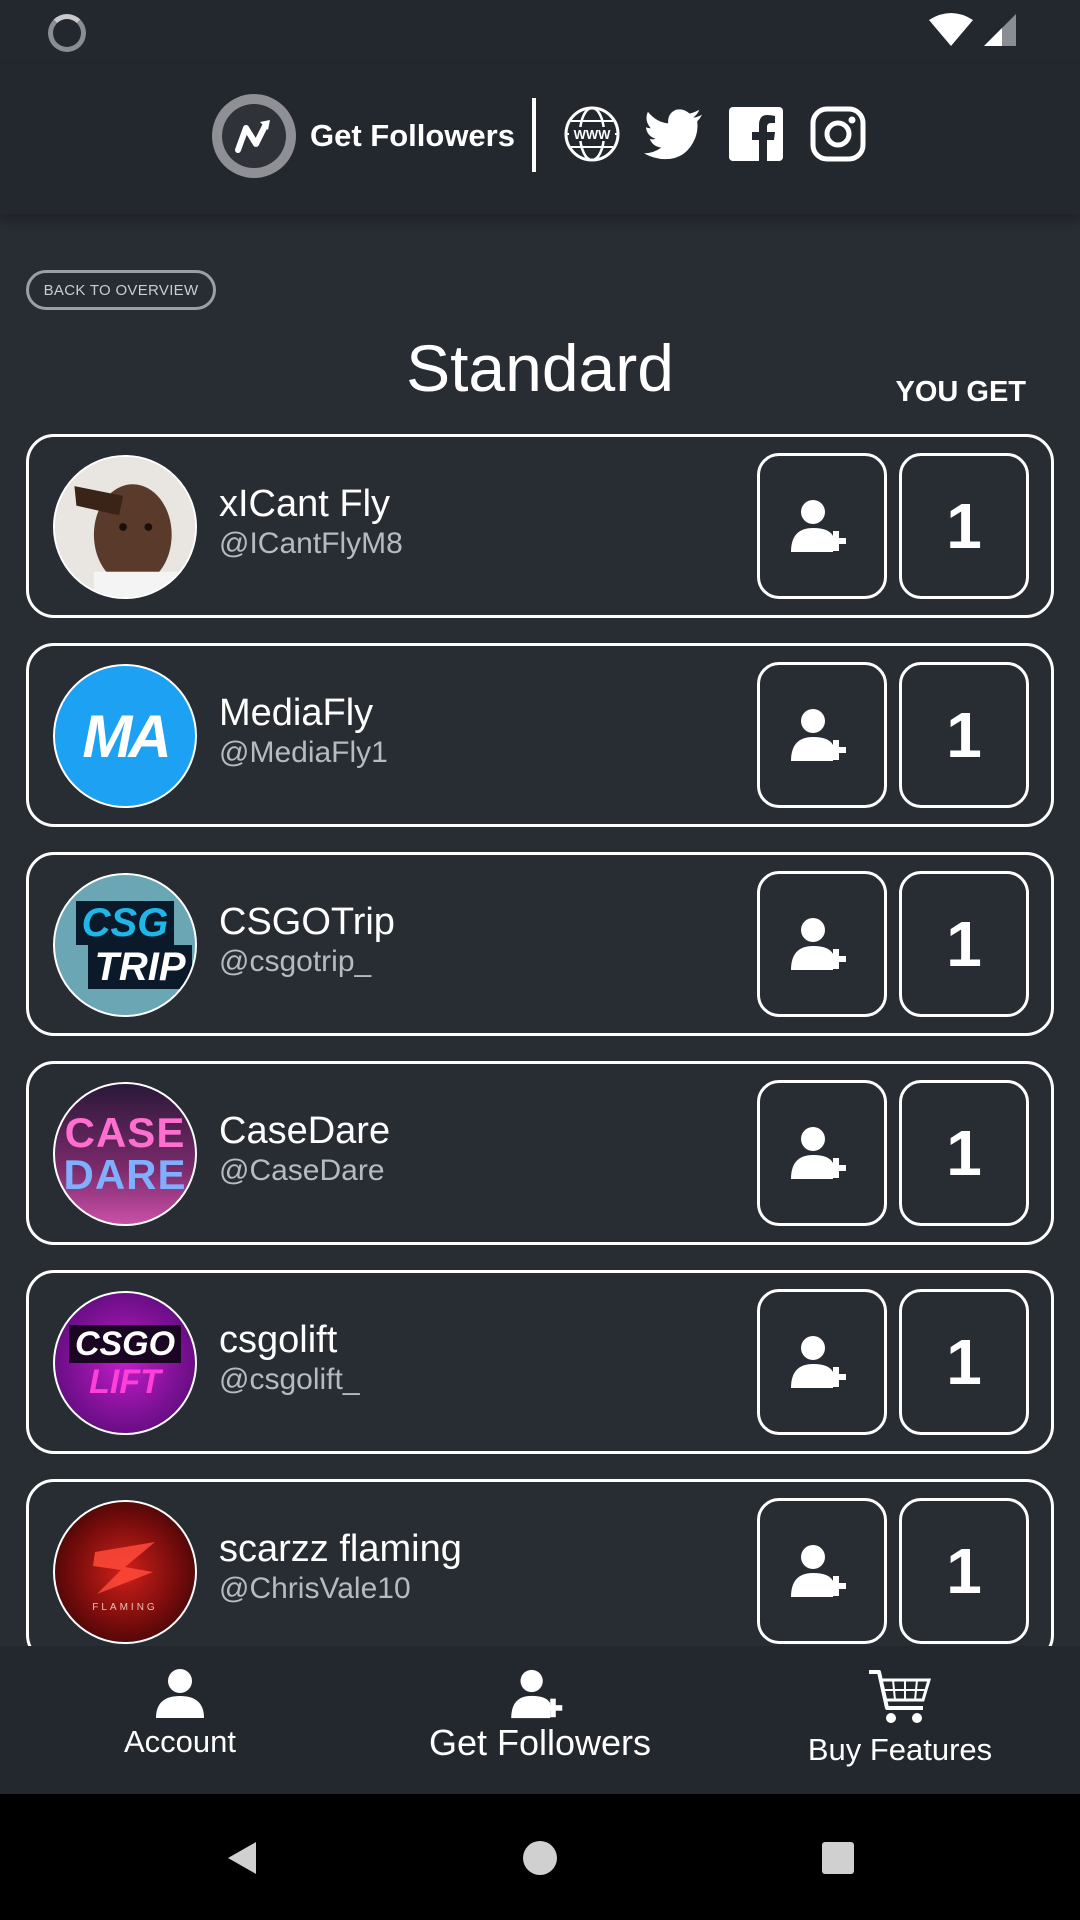 Image resolution: width=1080 pixels, height=1920 pixels. What do you see at coordinates (900, 1749) in the screenshot?
I see `nav-buy-features-label: Buy Features` at bounding box center [900, 1749].